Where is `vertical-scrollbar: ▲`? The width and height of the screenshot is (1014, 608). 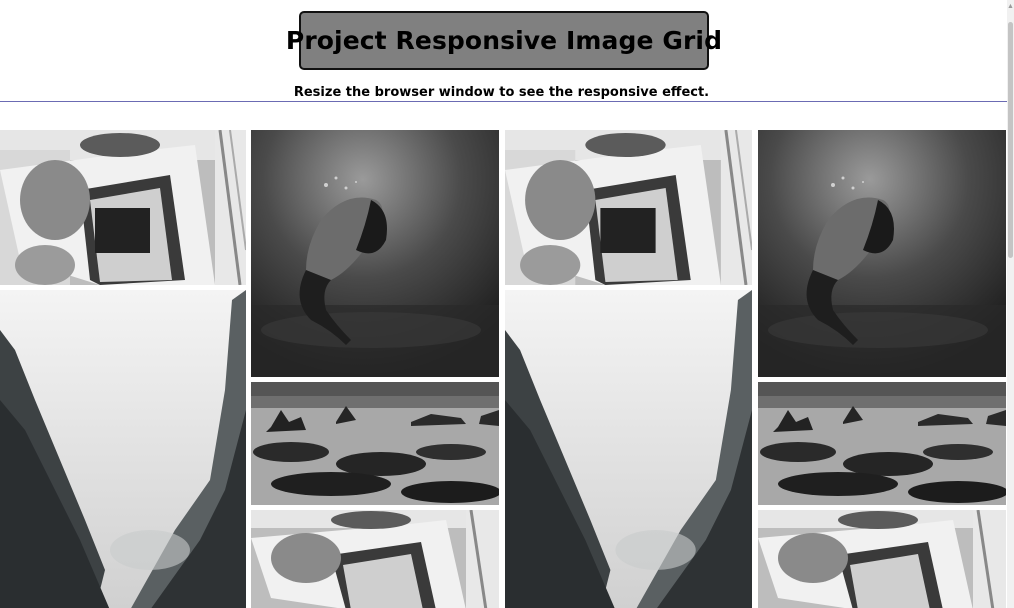 vertical-scrollbar: ▲ is located at coordinates (1010, 304).